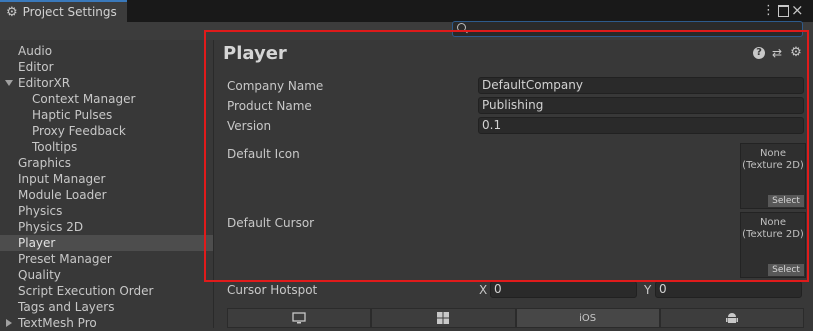 This screenshot has width=813, height=331. What do you see at coordinates (115, 275) in the screenshot?
I see `sidebar-item-quality: Quality` at bounding box center [115, 275].